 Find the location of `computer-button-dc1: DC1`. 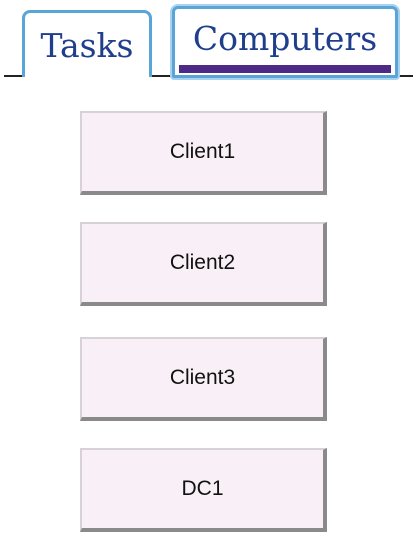

computer-button-dc1: DC1 is located at coordinates (203, 490).